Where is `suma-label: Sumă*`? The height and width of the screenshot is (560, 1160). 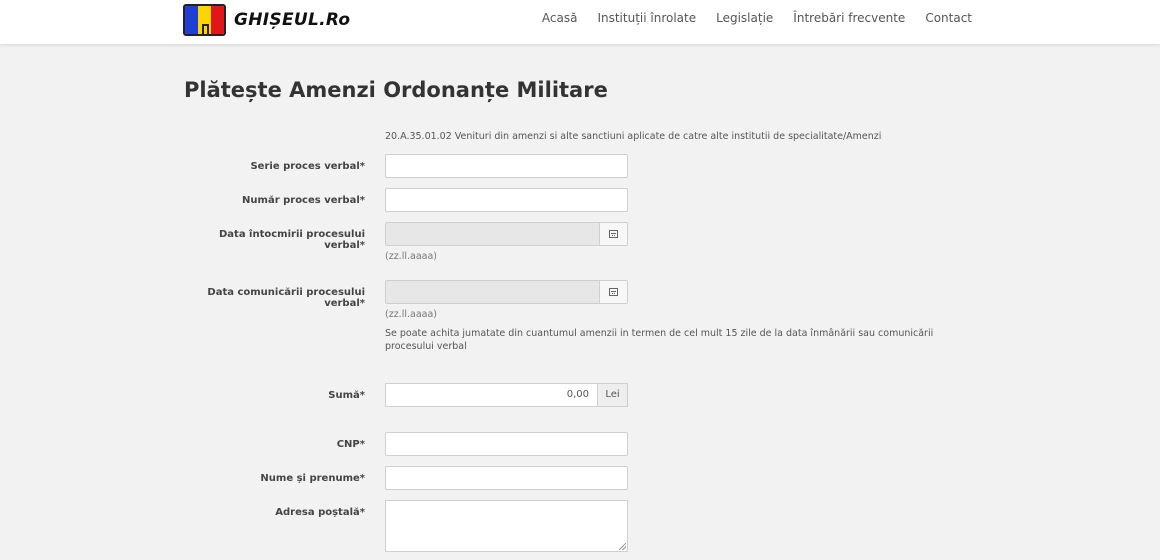 suma-label: Sumă* is located at coordinates (346, 395).